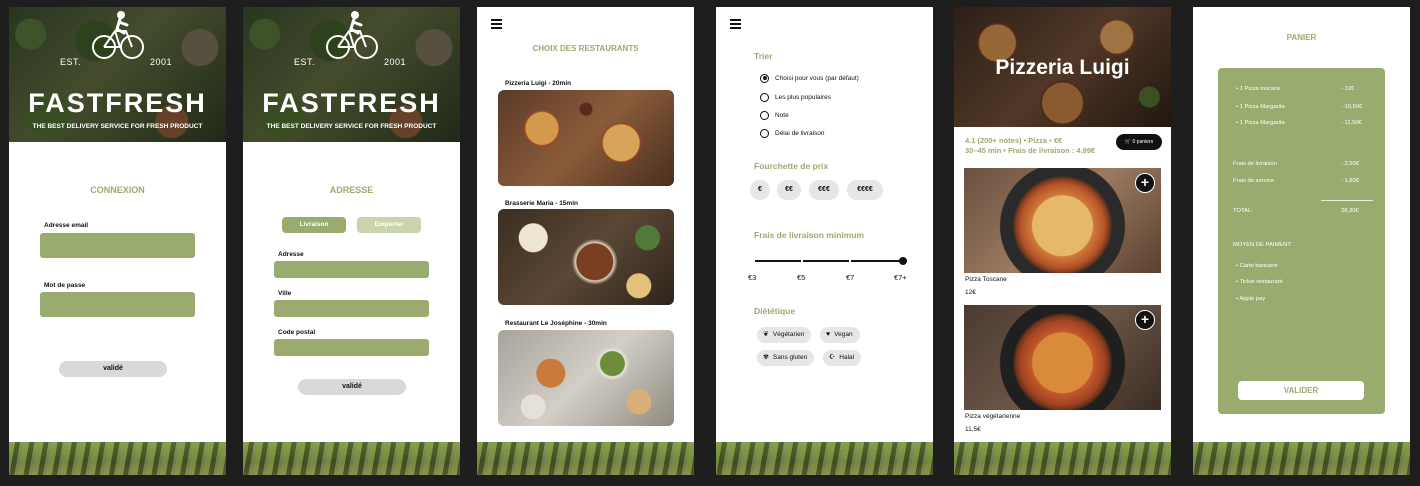 The width and height of the screenshot is (1420, 486). What do you see at coordinates (903, 261) in the screenshot?
I see `fee-slider-handle` at bounding box center [903, 261].